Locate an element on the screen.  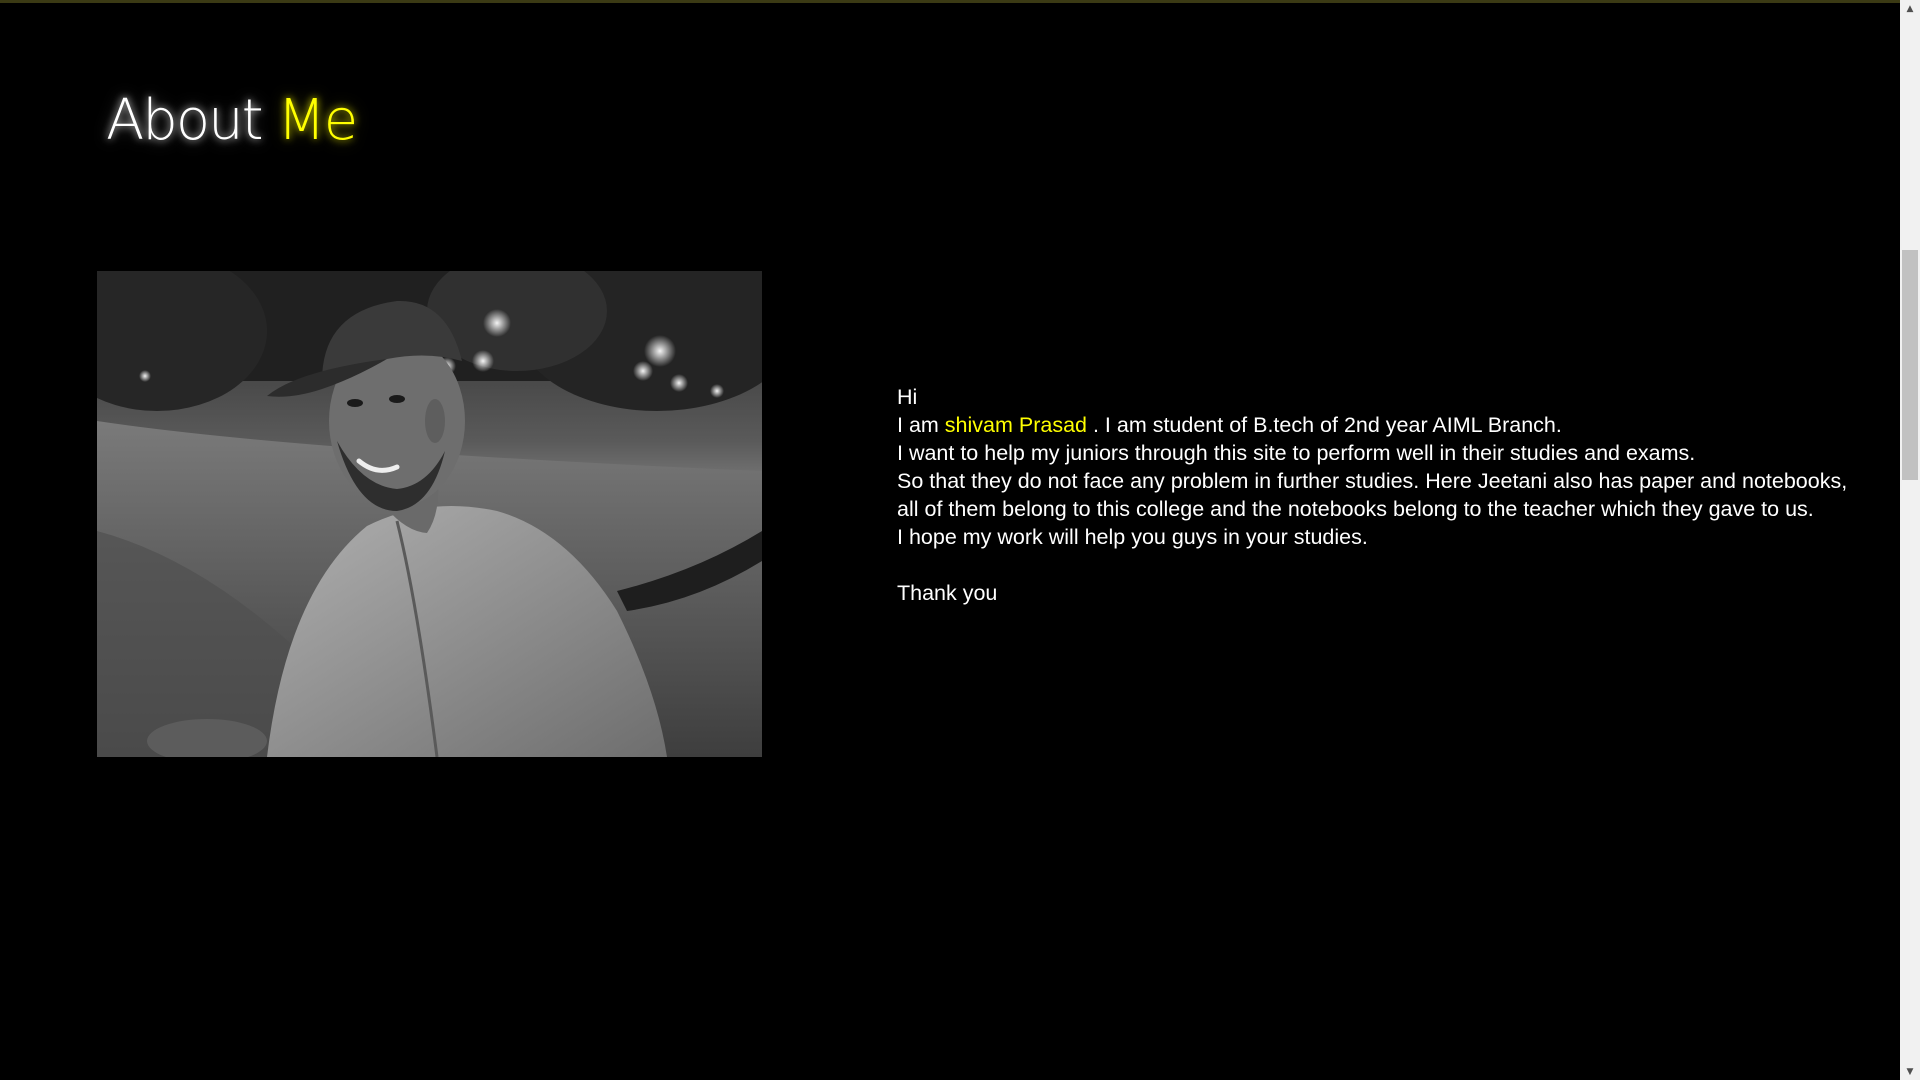
title-word-me: Me is located at coordinates (317, 120).